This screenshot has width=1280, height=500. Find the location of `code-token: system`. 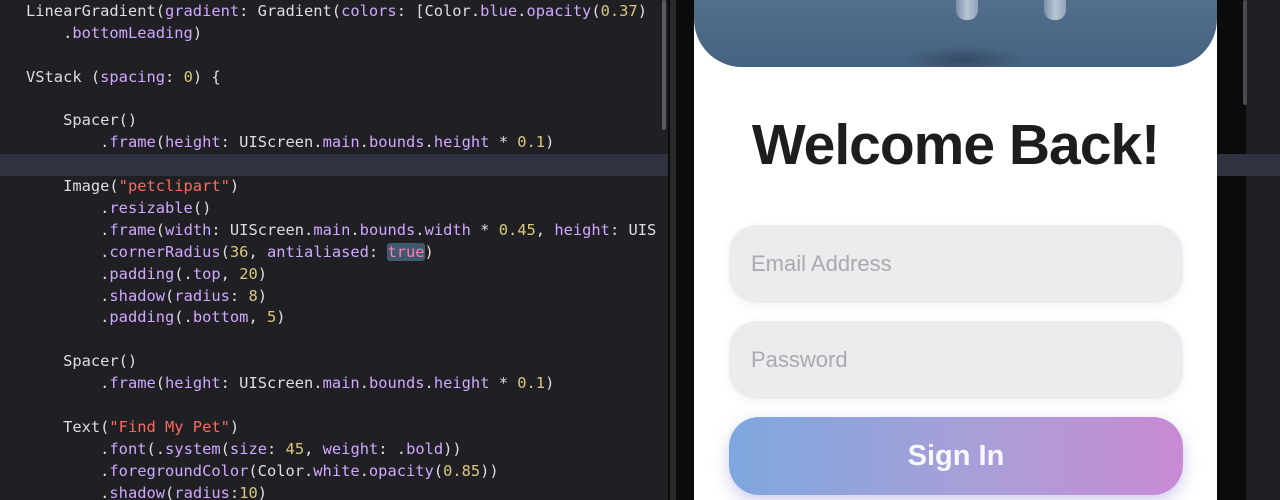

code-token: system is located at coordinates (193, 448).